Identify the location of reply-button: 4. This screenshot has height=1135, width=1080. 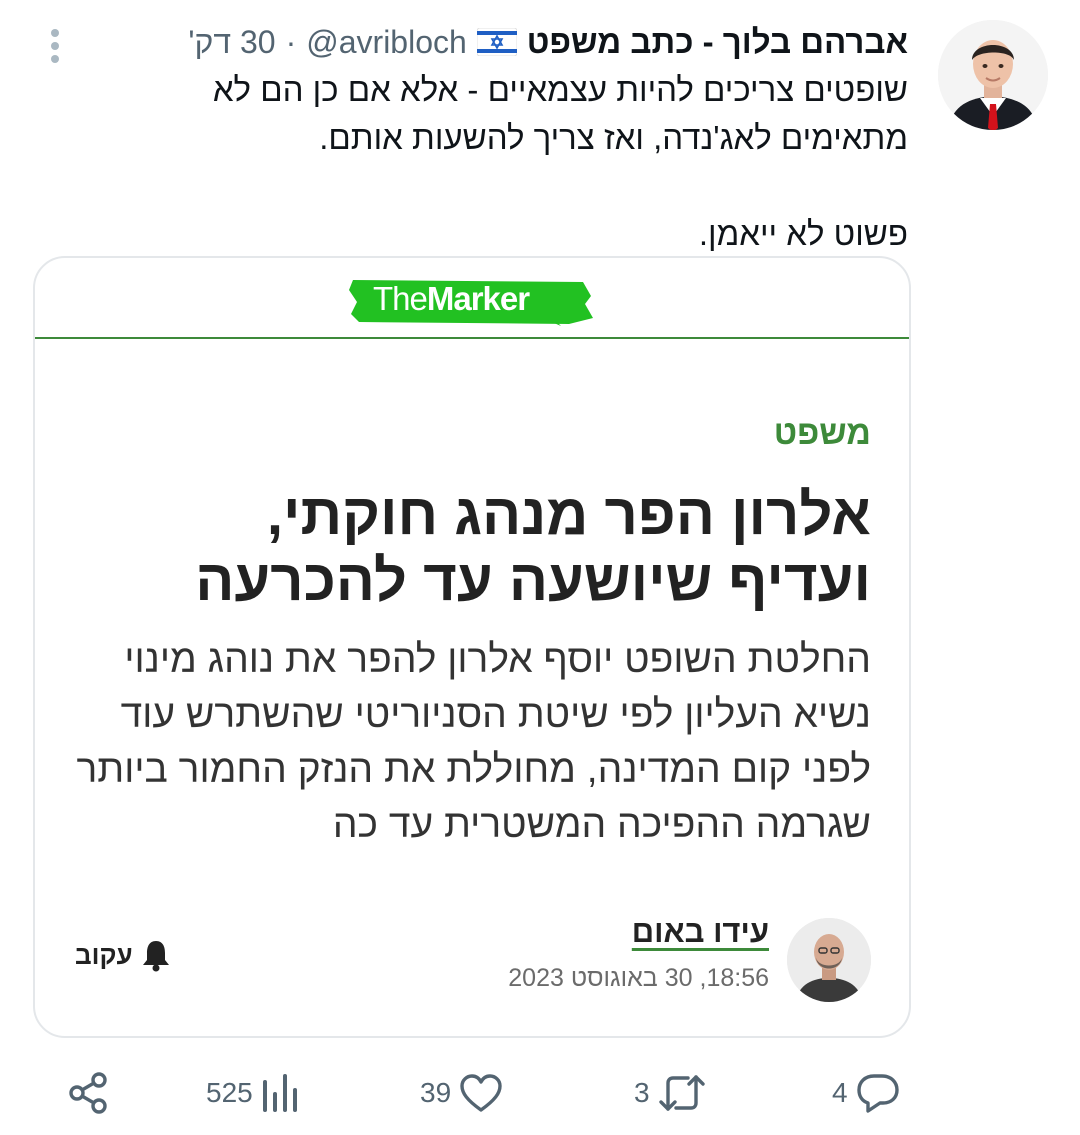
(866, 1093).